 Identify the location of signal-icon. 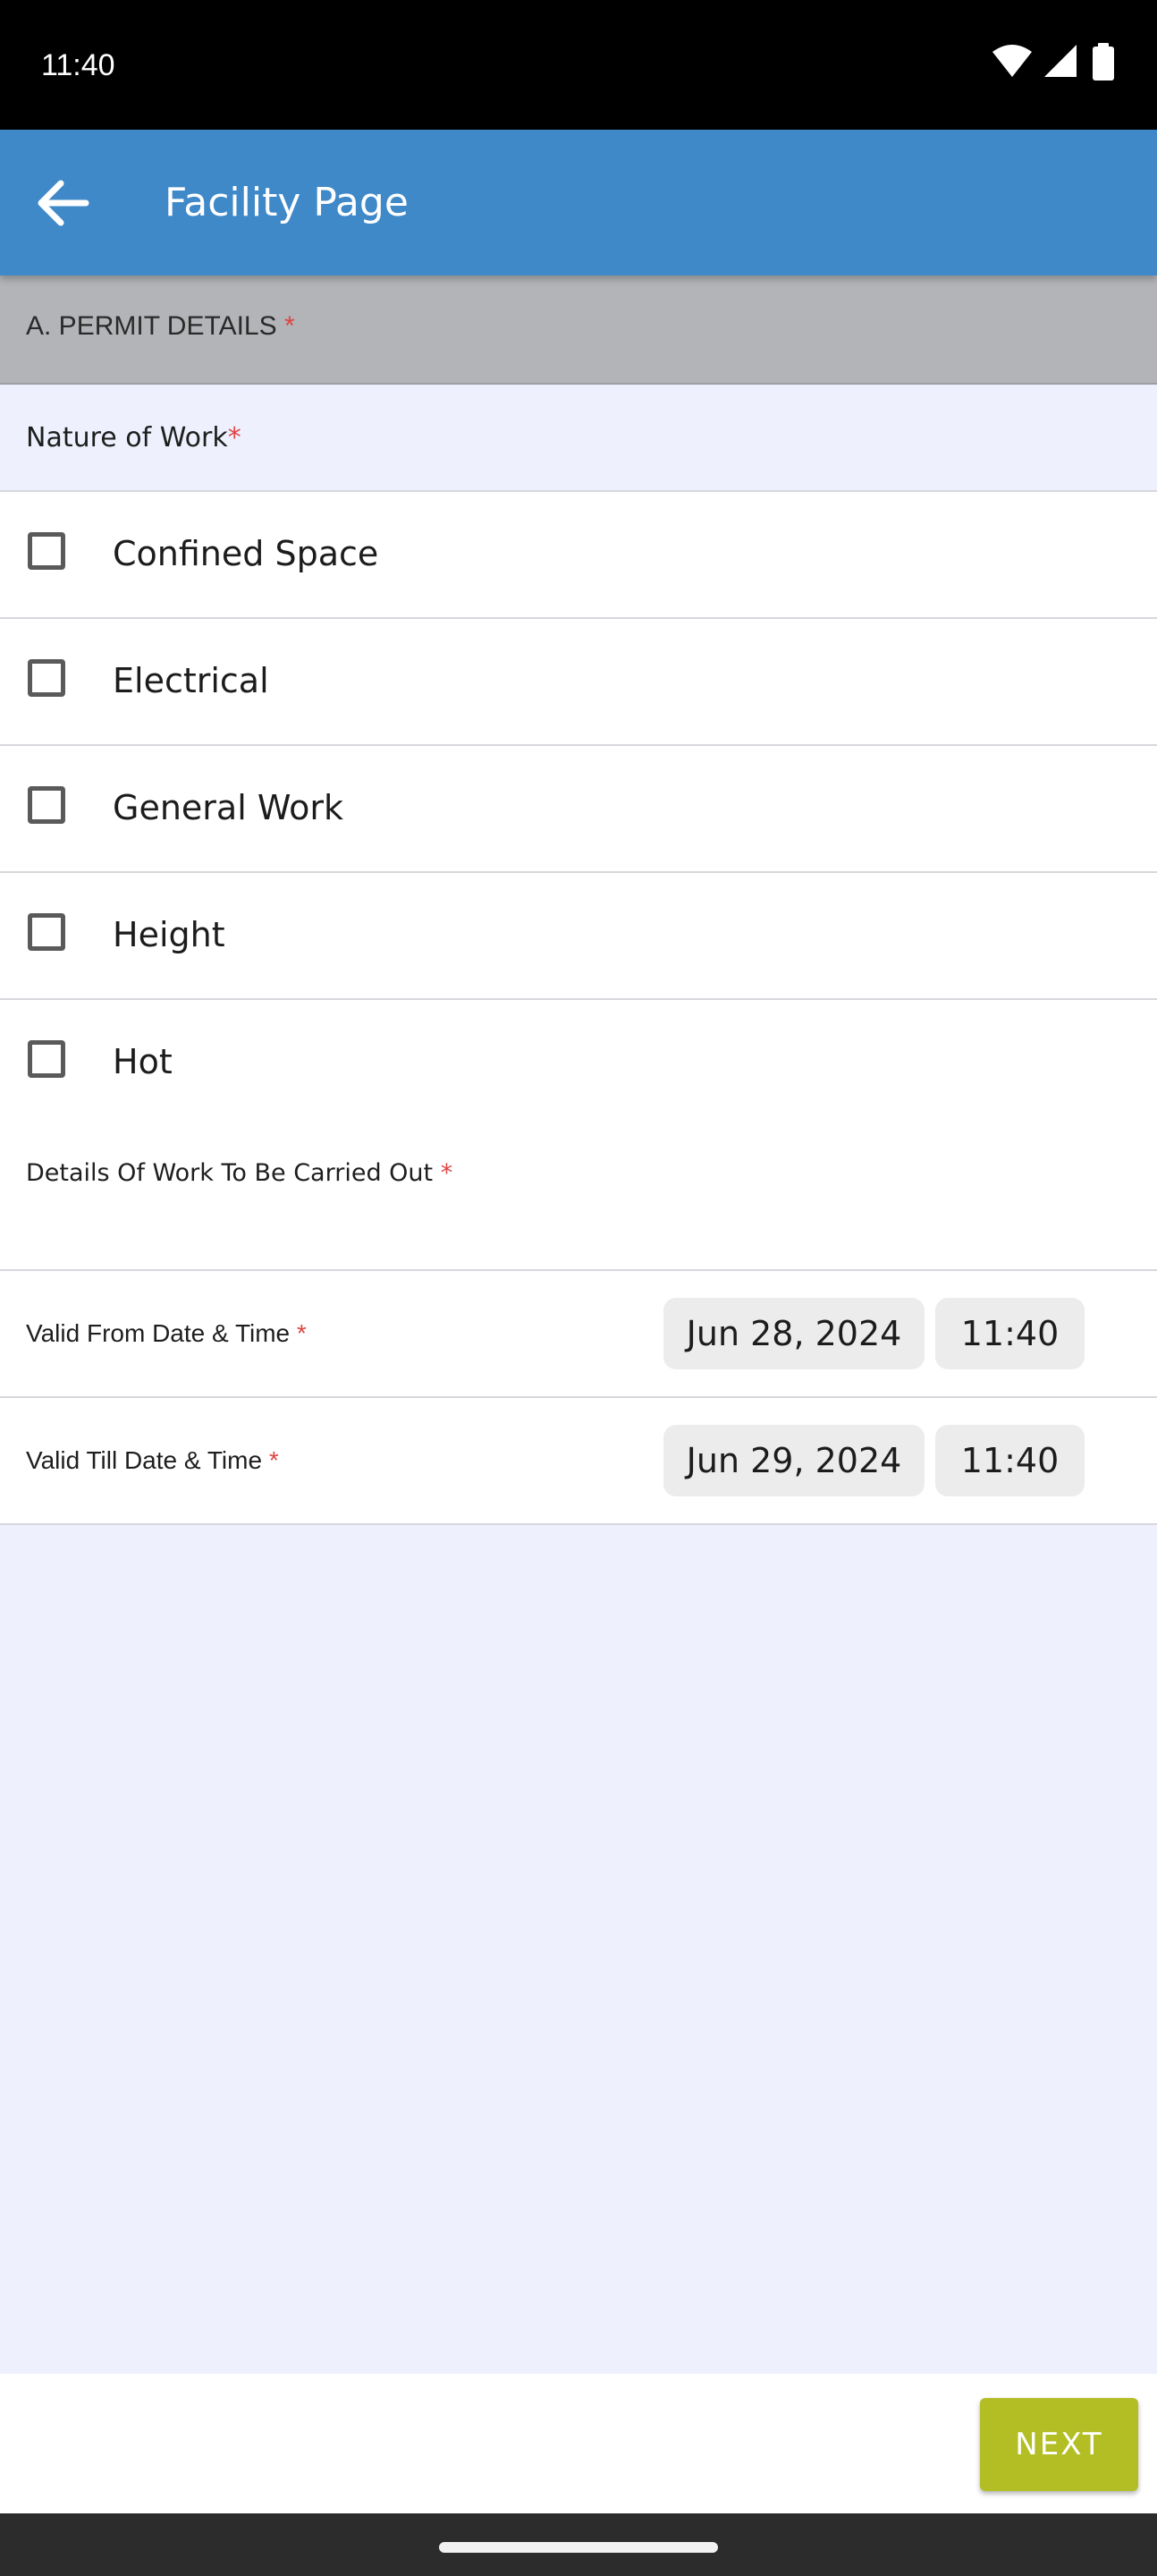
(1060, 61).